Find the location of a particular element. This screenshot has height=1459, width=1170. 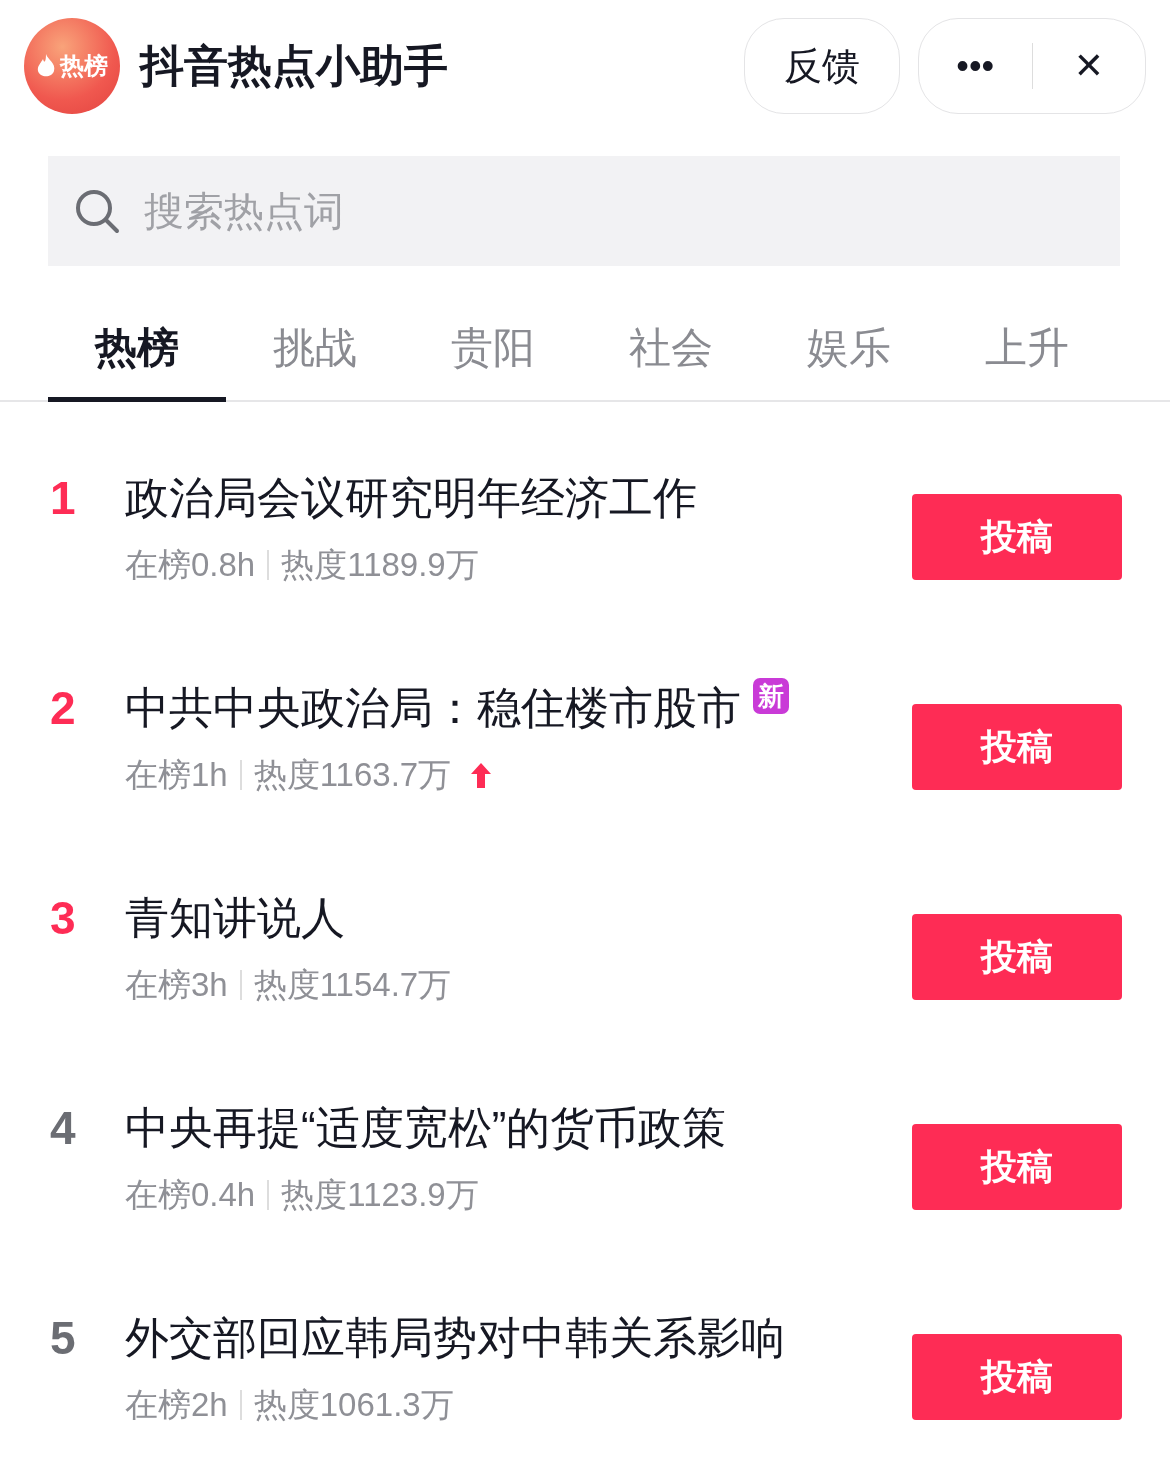

heat-value: 热度1123.9万 is located at coordinates (380, 1195).